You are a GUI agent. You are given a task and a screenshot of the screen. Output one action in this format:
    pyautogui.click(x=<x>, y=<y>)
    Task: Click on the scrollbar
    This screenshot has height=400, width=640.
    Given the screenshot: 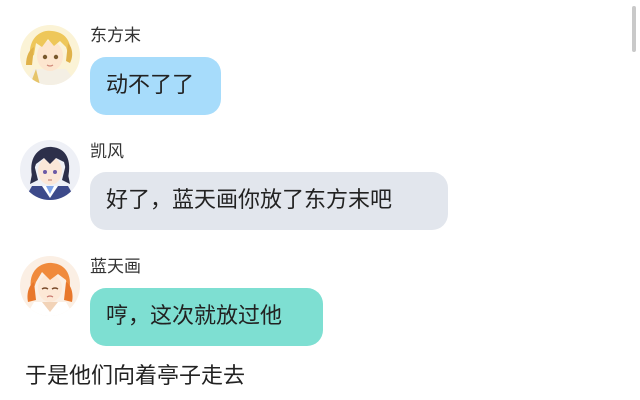 What is the action you would take?
    pyautogui.click(x=634, y=200)
    